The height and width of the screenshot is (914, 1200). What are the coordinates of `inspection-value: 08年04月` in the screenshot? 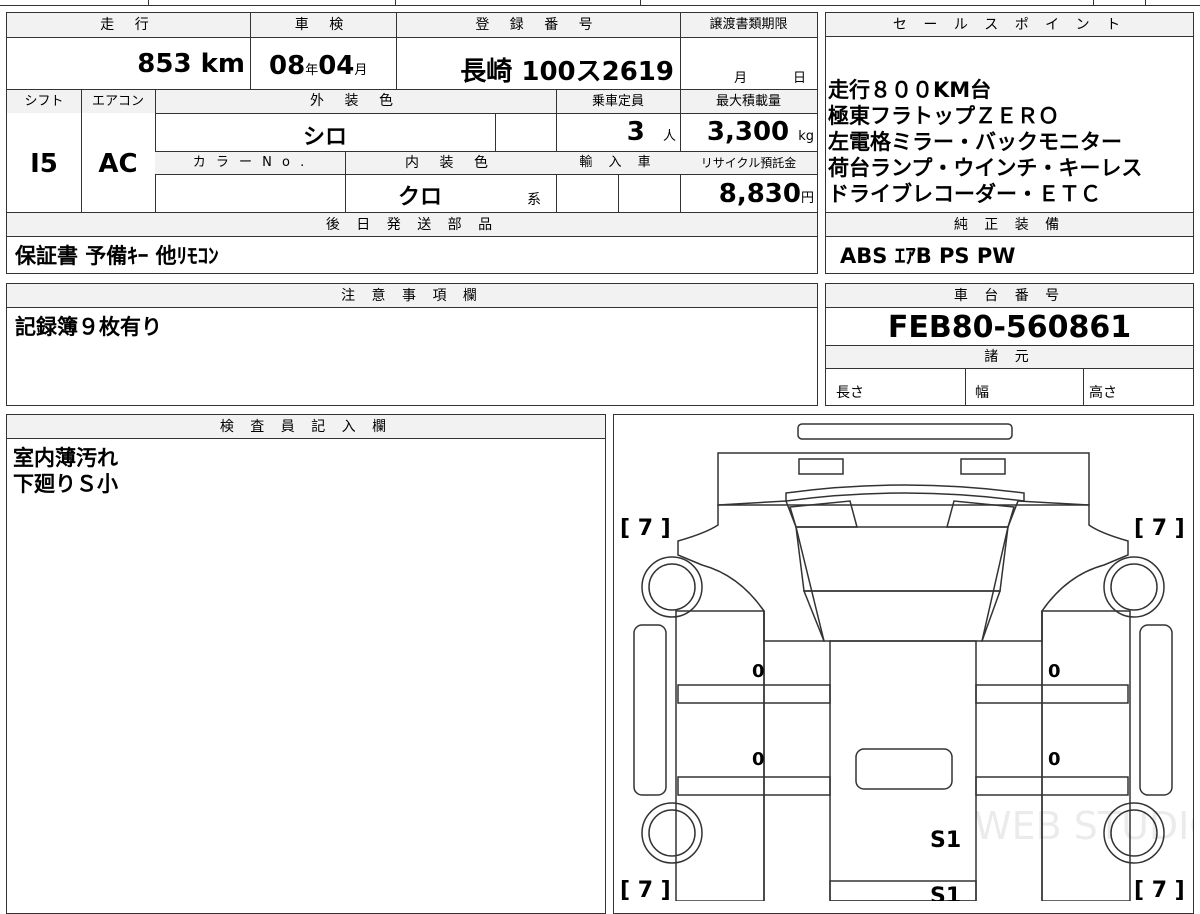 It's located at (318, 66).